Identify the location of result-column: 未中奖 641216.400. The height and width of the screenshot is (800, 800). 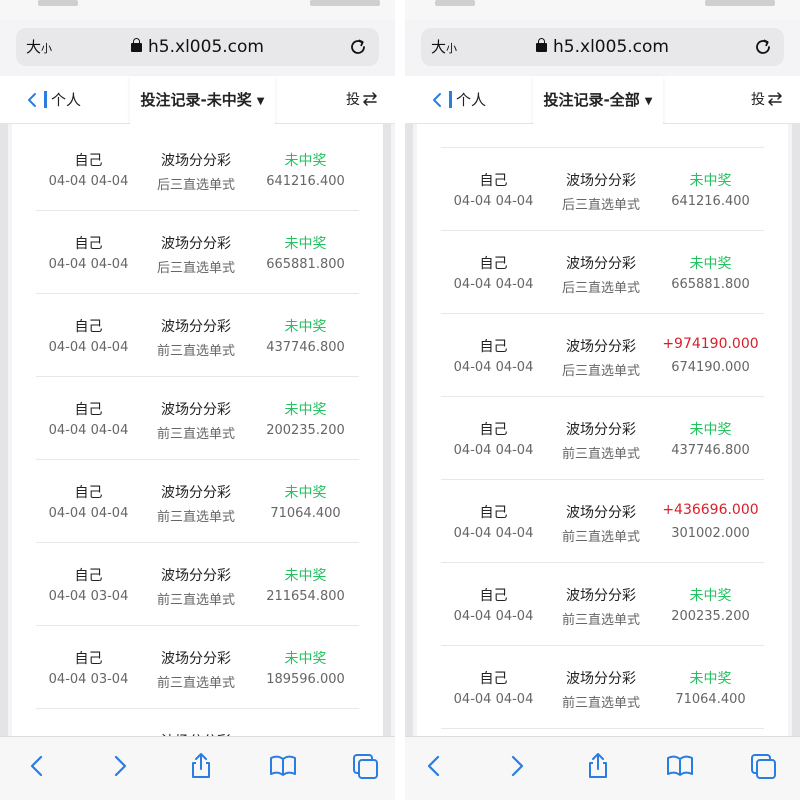
(710, 189).